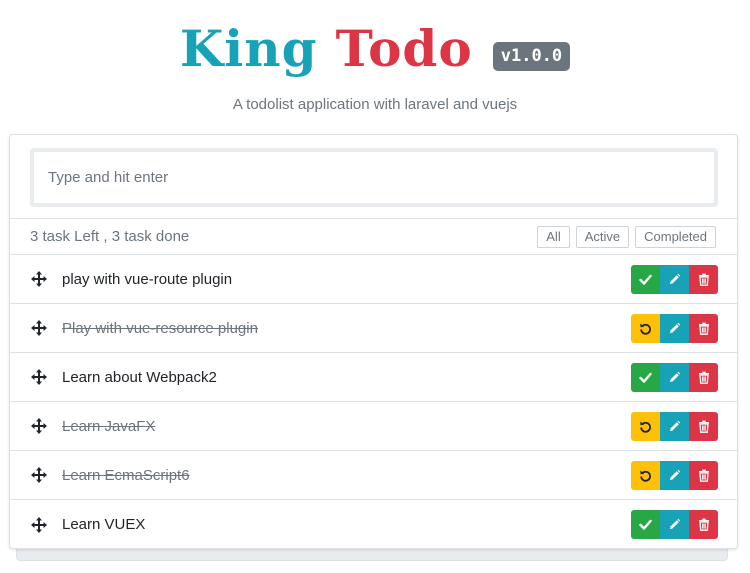  I want to click on app-title-king: King, so click(248, 48).